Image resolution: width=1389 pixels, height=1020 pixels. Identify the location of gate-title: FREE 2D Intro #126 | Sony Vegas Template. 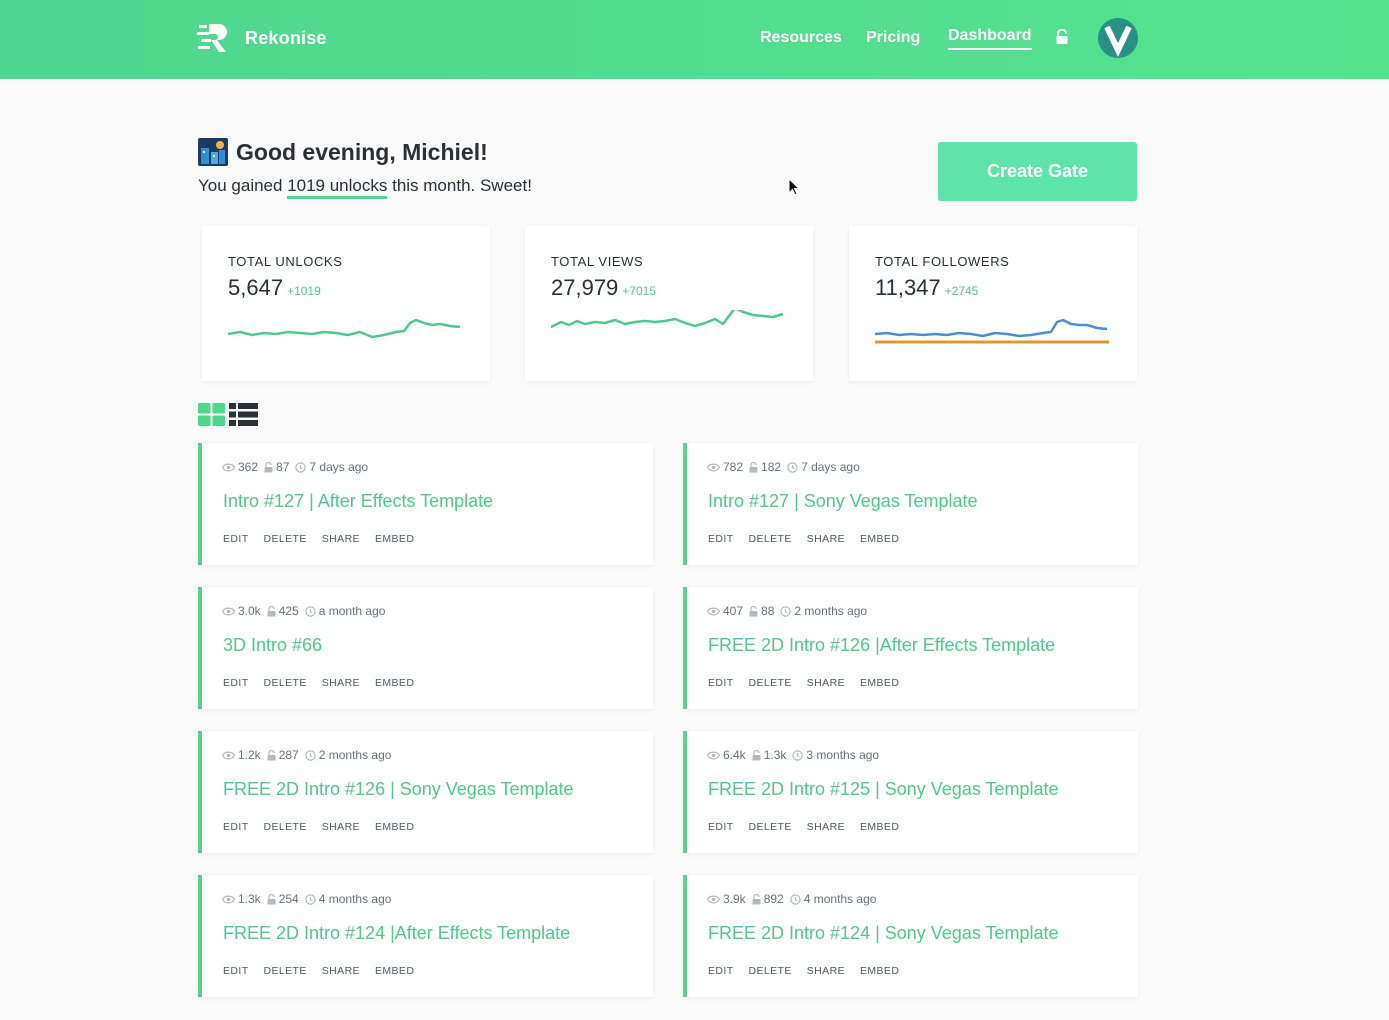
(398, 789).